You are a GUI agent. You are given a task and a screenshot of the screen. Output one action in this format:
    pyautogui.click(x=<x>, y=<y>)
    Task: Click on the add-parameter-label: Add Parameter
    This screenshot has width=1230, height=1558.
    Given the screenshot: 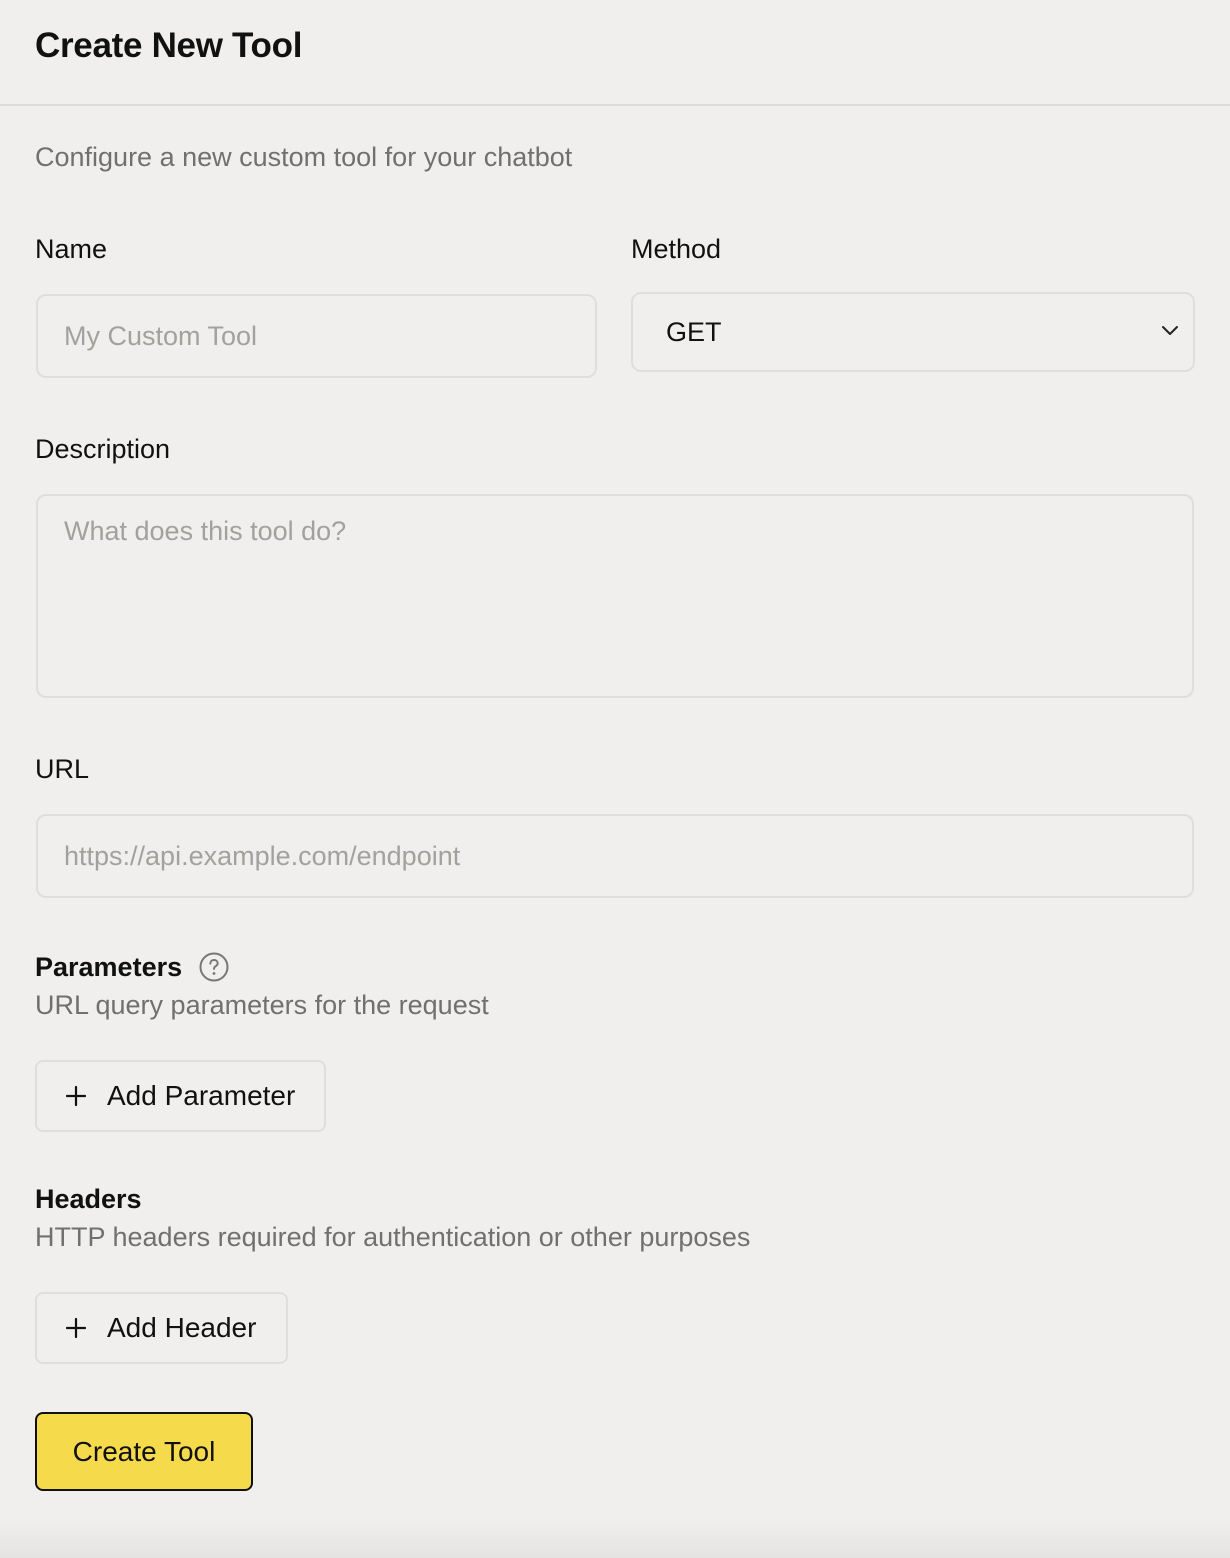 What is the action you would take?
    pyautogui.click(x=201, y=1095)
    